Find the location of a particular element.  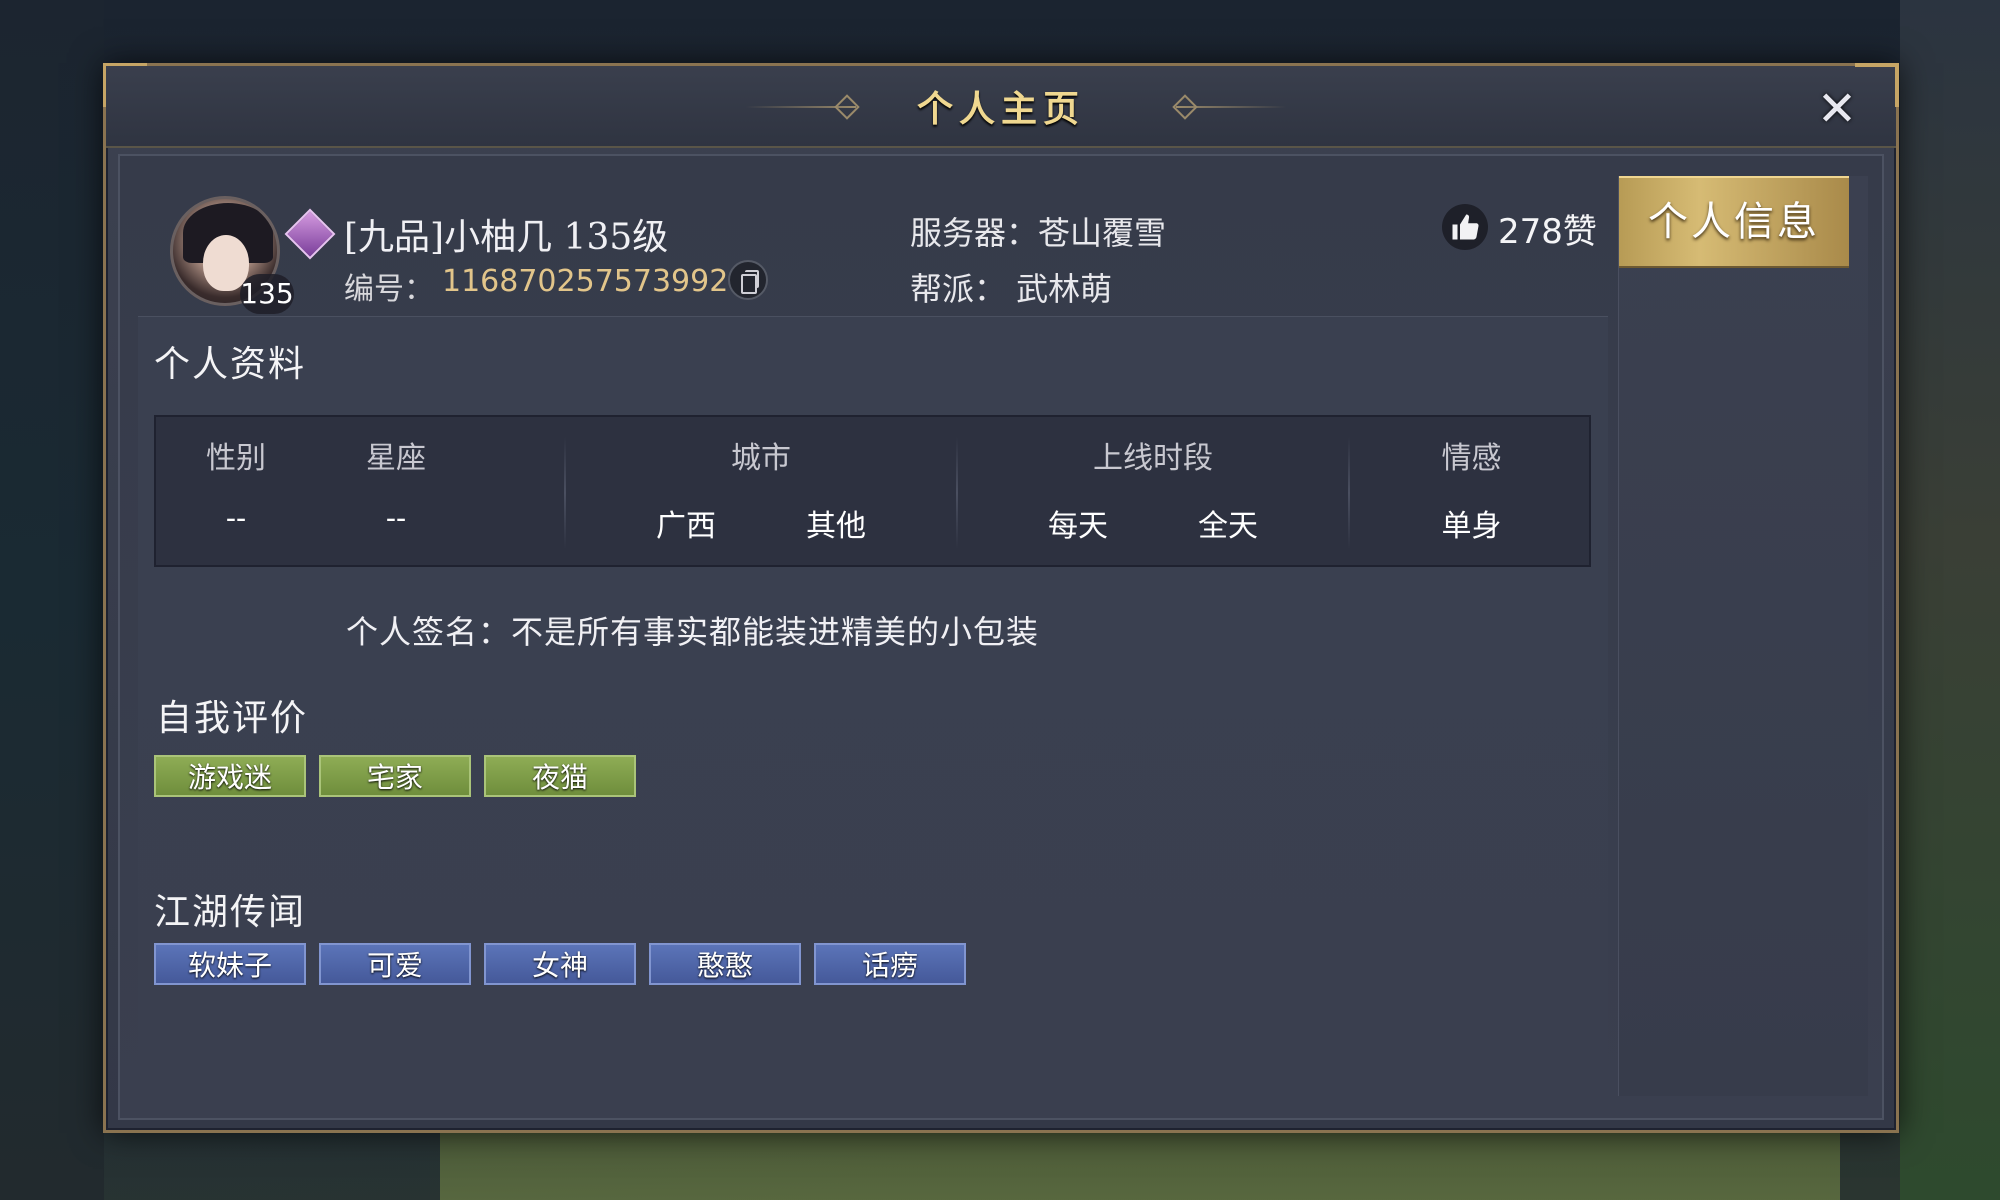

personal-info-title: 个人资料 is located at coordinates (230, 364).